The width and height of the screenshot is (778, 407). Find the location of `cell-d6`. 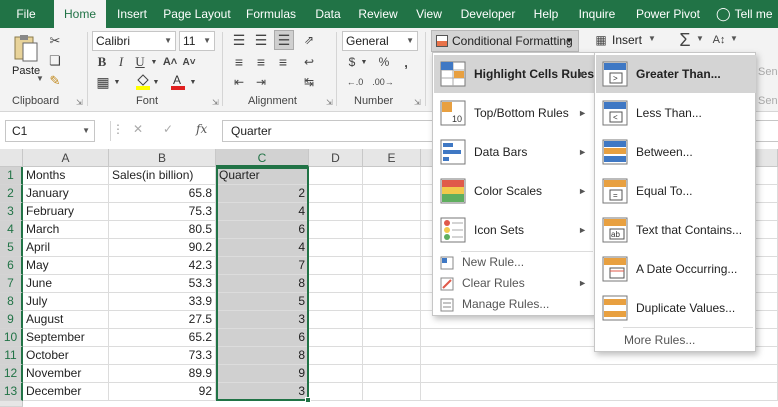

cell-d6 is located at coordinates (336, 266).